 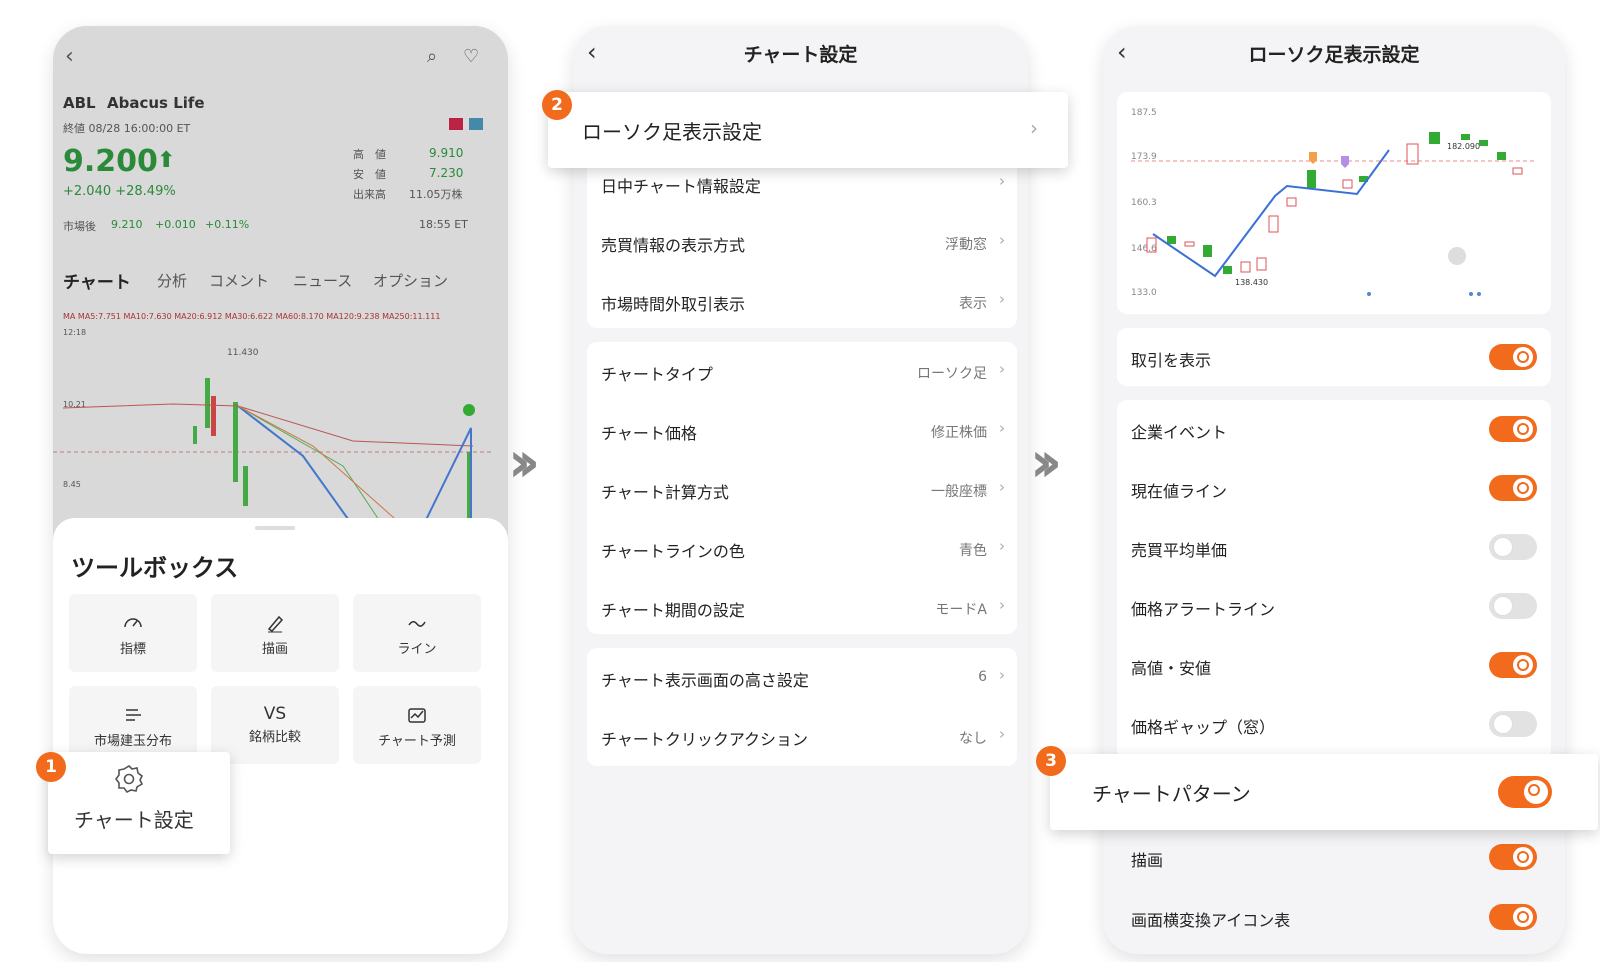 I want to click on after-hours-change: +0.010, so click(x=175, y=224).